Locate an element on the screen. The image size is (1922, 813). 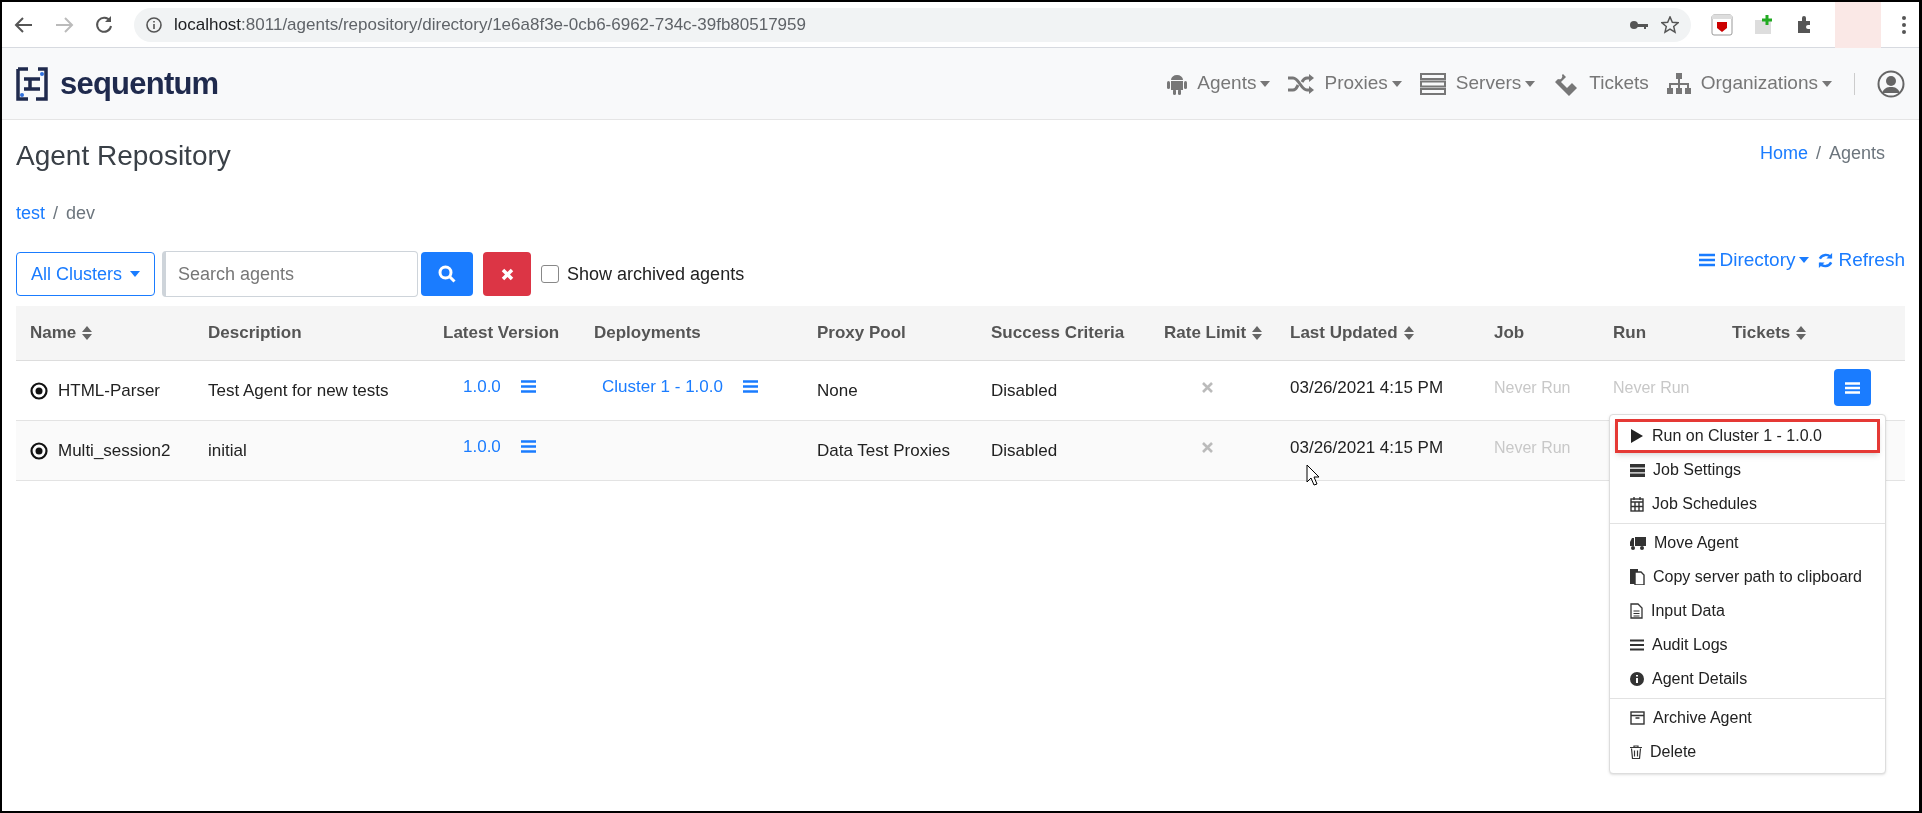
logo-icon is located at coordinates (32, 83).